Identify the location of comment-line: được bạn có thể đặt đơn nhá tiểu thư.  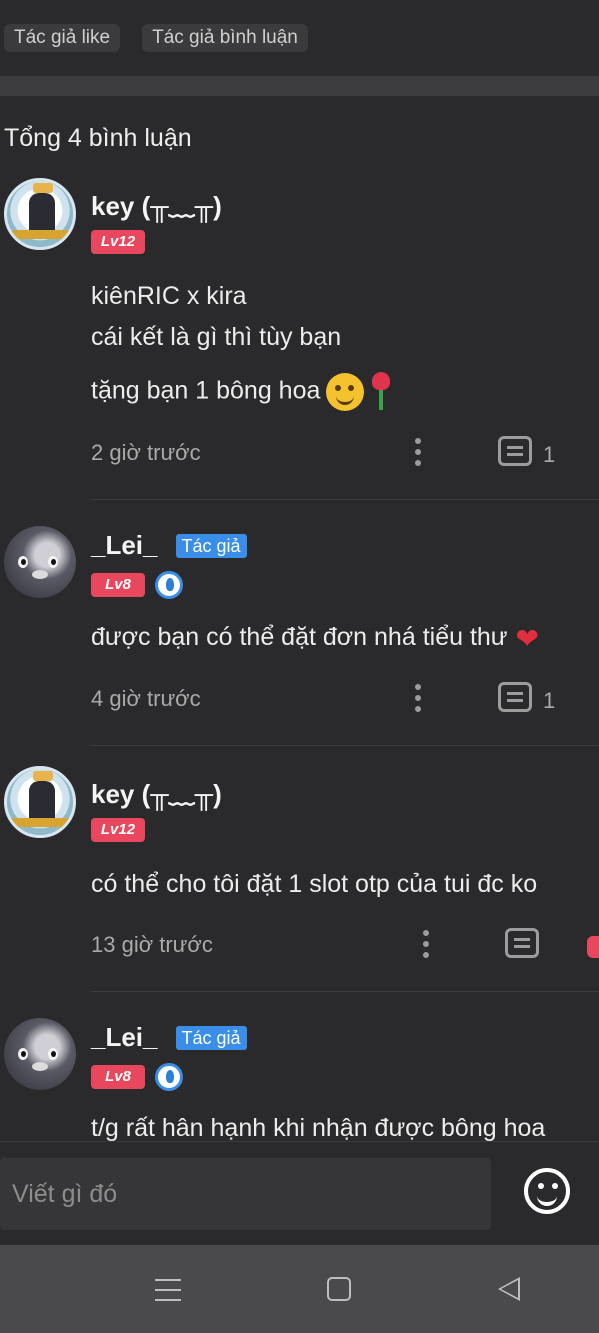
(299, 637).